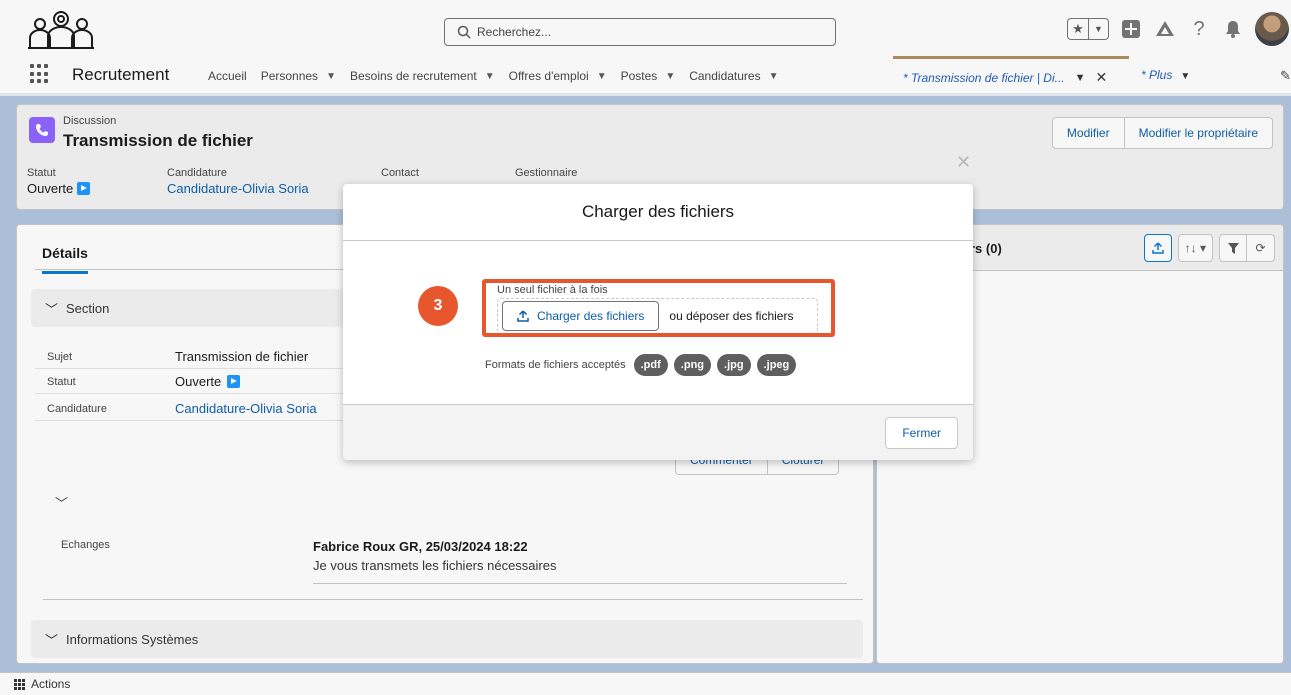 The height and width of the screenshot is (695, 1291). I want to click on modal-footer: Fermer, so click(658, 432).